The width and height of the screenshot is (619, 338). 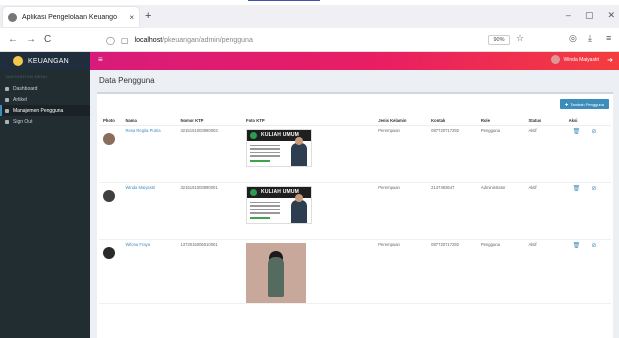 What do you see at coordinates (312, 121) in the screenshot?
I see `col-header-foto-ktp: Foto KTP` at bounding box center [312, 121].